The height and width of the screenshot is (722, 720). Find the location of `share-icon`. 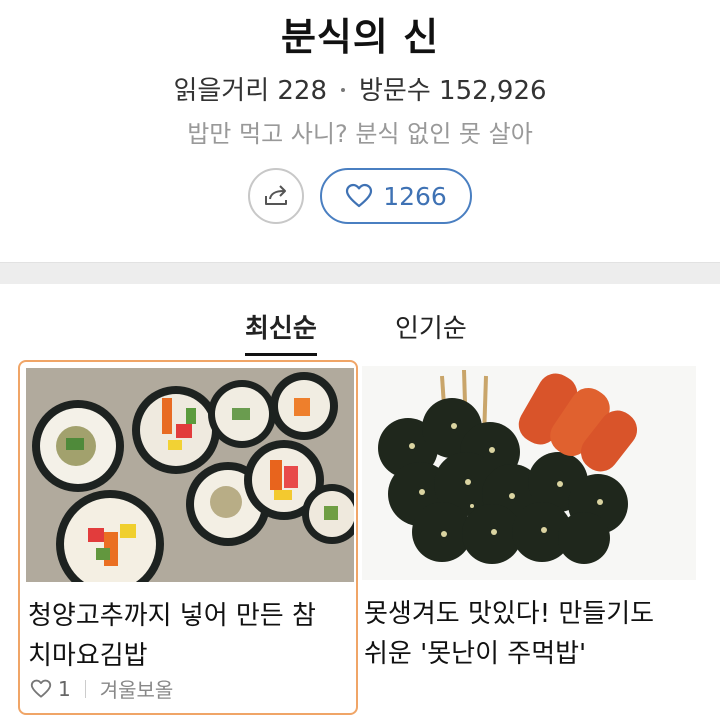

share-icon is located at coordinates (276, 195).